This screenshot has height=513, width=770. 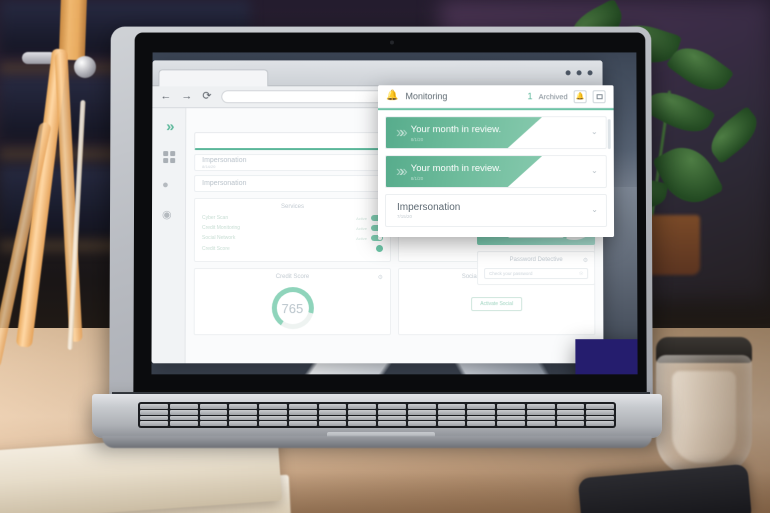 What do you see at coordinates (169, 127) in the screenshot?
I see `brand-logo-icon: »` at bounding box center [169, 127].